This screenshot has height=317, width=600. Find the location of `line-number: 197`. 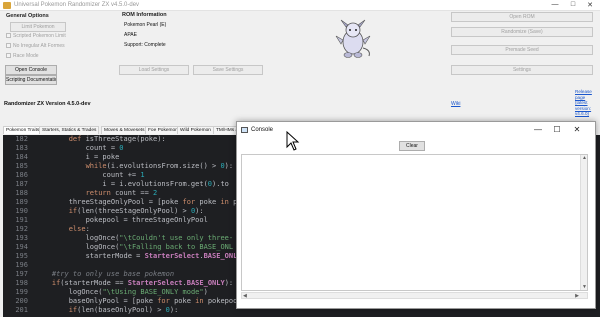

line-number: 197 is located at coordinates (21, 274).